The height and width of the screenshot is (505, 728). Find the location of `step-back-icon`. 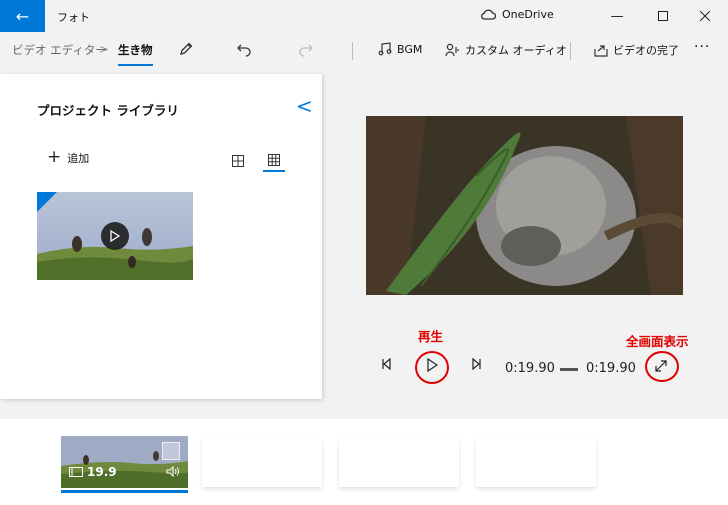

step-back-icon is located at coordinates (386, 364).